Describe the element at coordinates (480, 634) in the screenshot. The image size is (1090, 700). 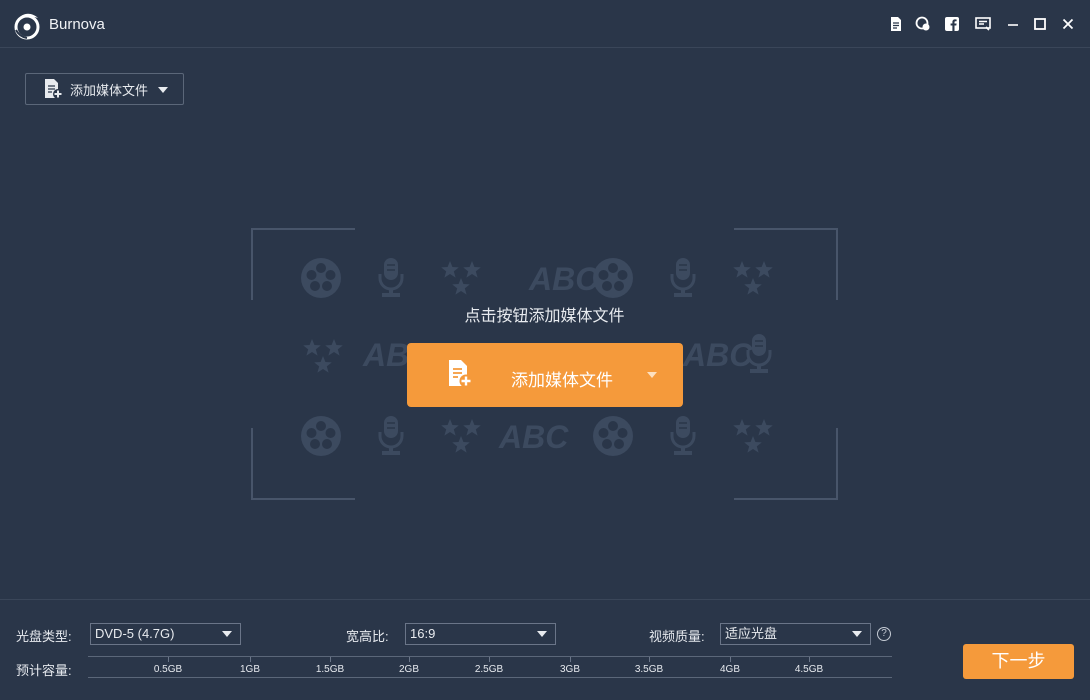
I see `aspect-ratio-select: 16:9` at that location.